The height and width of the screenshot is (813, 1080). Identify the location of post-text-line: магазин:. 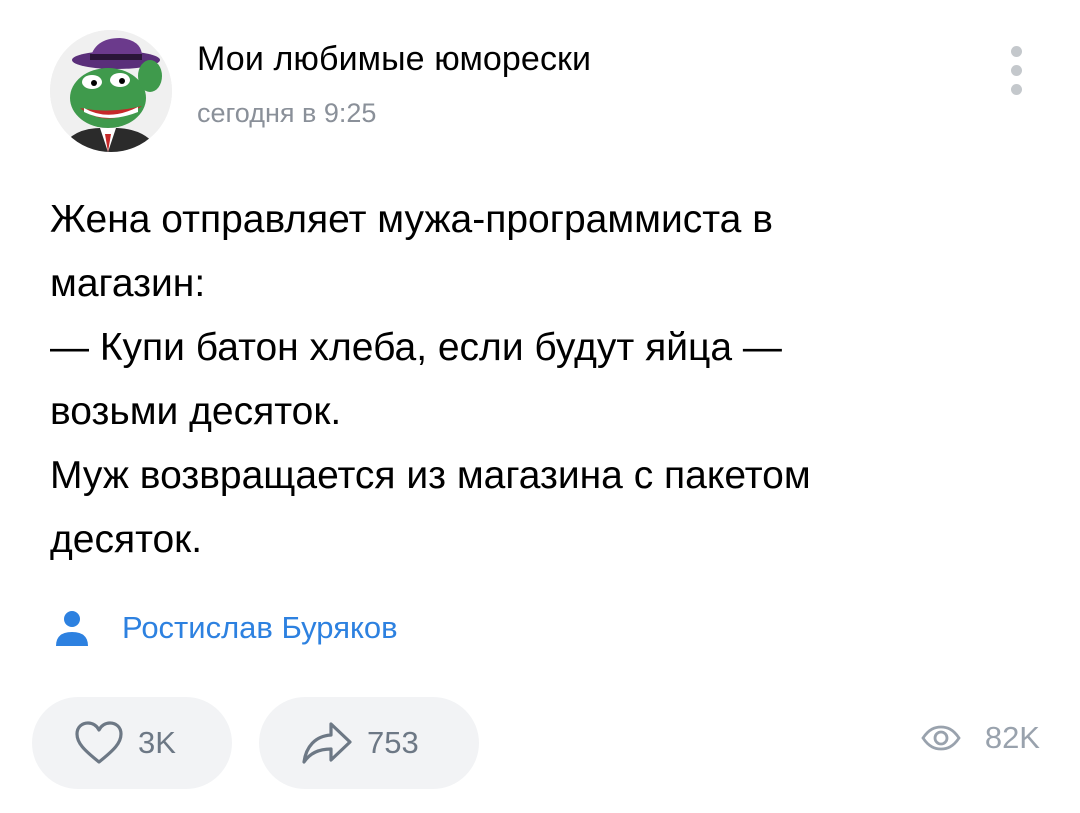
(128, 283).